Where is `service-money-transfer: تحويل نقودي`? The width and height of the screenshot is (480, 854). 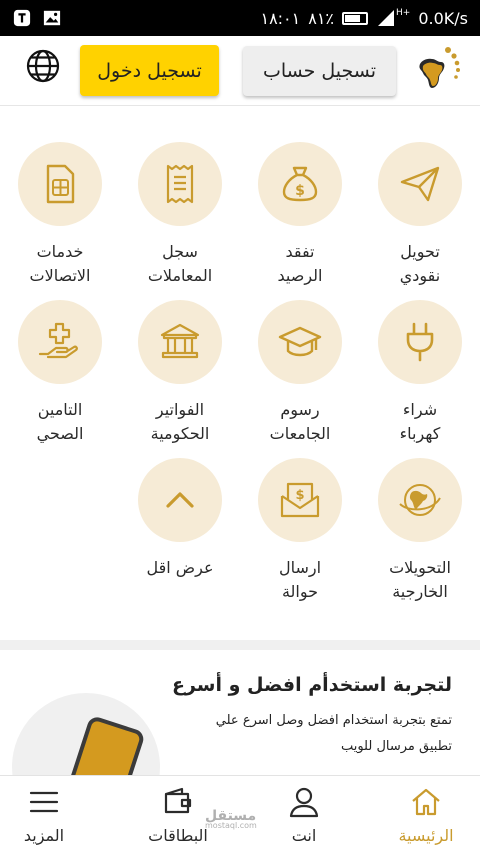 service-money-transfer: تحويل نقودي is located at coordinates (420, 215).